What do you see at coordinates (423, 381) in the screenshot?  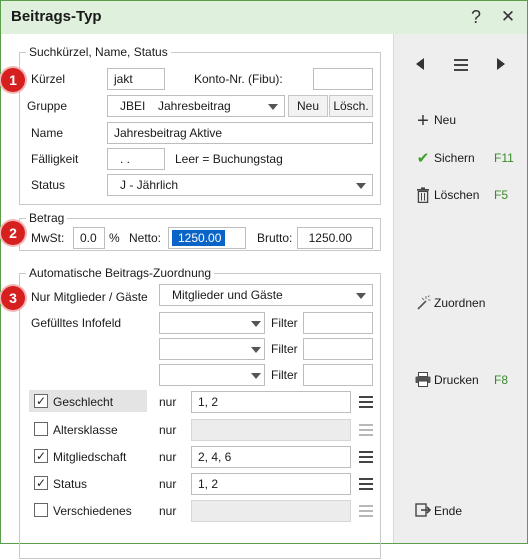 I see `printer-icon` at bounding box center [423, 381].